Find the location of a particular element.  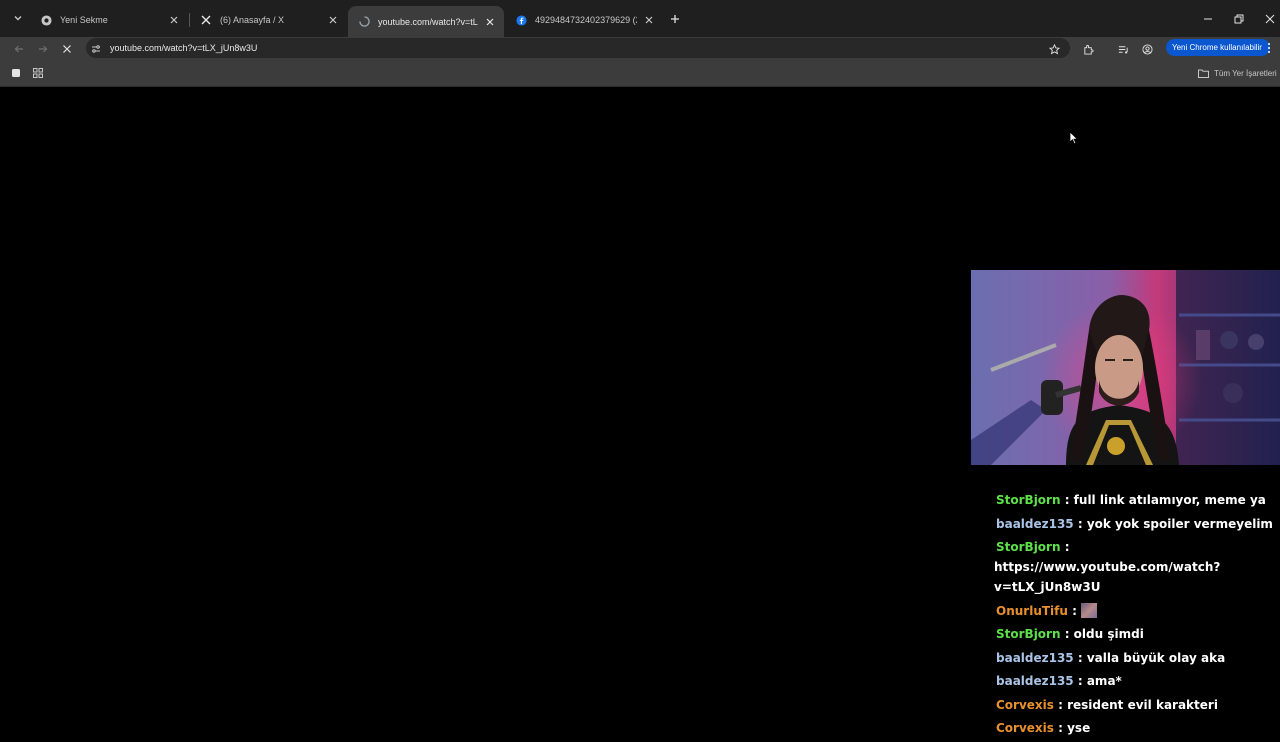

chrome-update-button: Yeni Chrome kullanılabilir is located at coordinates (1218, 47).